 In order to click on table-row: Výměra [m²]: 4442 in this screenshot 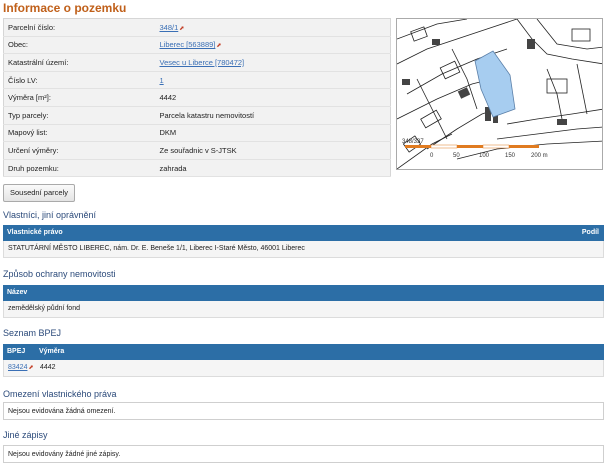, I will do `click(197, 97)`.